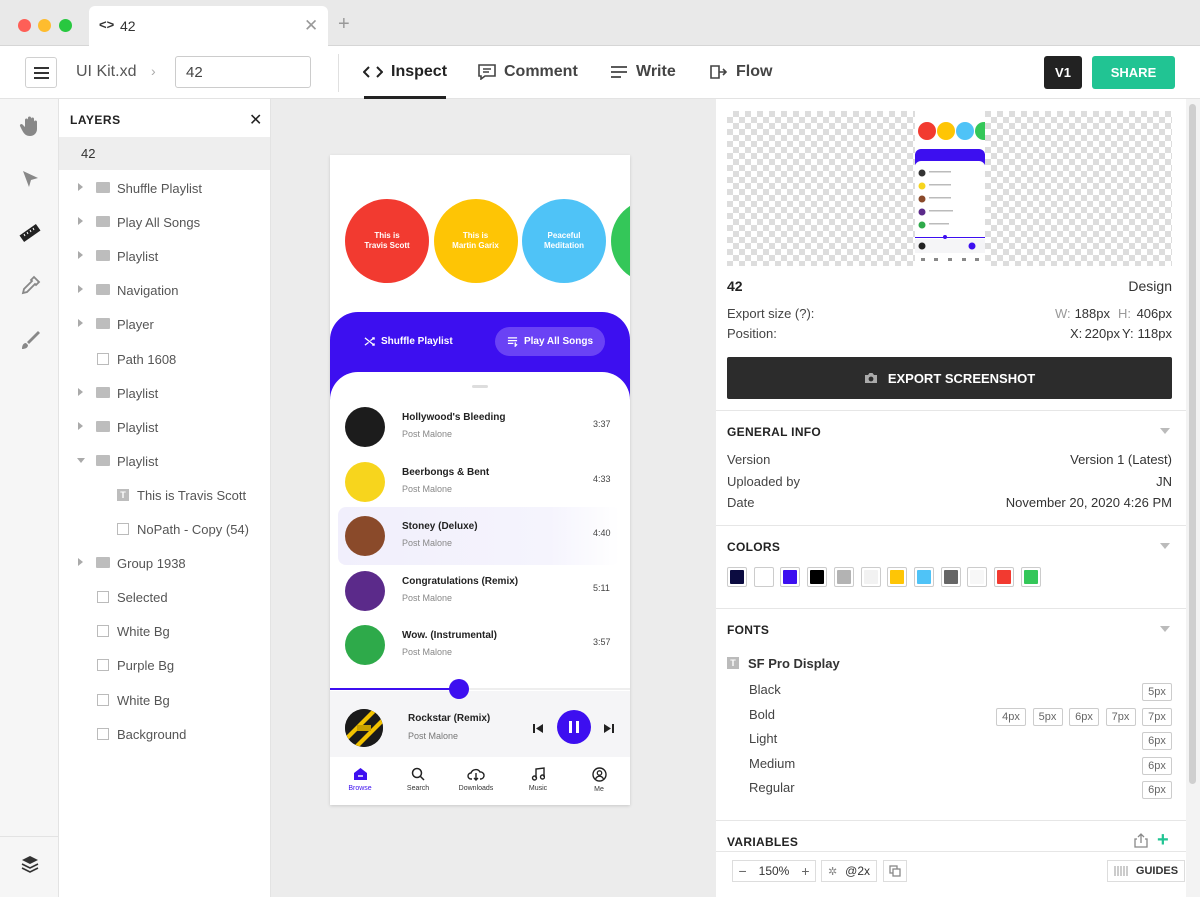  What do you see at coordinates (1063, 72) in the screenshot?
I see `version-button: V1` at bounding box center [1063, 72].